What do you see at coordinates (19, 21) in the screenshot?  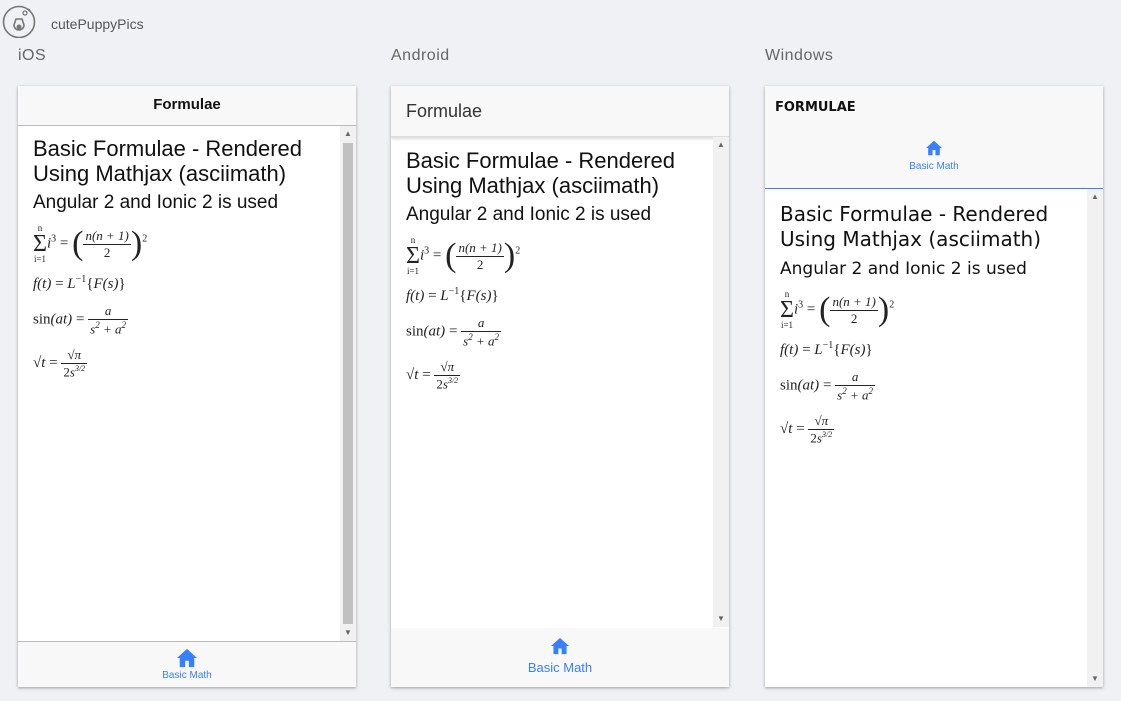 I see `app-logo` at bounding box center [19, 21].